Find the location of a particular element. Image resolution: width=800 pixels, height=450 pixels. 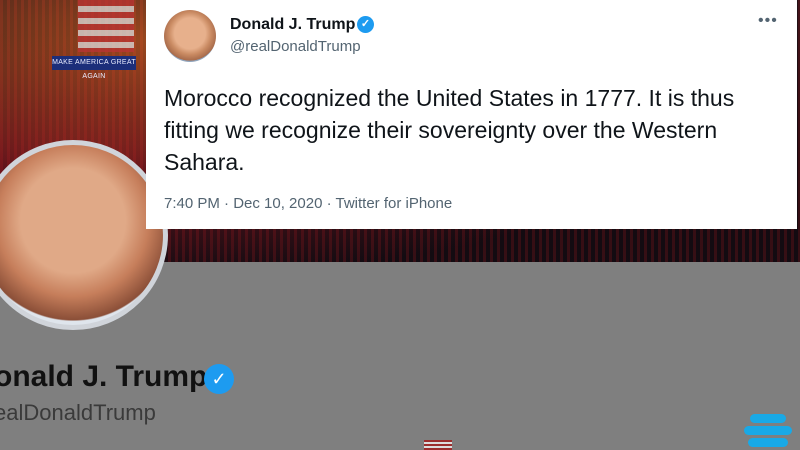

profile-handle: ealDonaldTrump is located at coordinates (78, 412).